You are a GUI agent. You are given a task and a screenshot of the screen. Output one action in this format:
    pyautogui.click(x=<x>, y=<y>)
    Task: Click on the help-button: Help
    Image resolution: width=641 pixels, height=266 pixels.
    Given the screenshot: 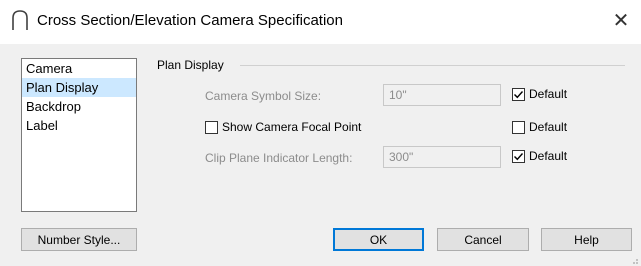 What is the action you would take?
    pyautogui.click(x=586, y=239)
    